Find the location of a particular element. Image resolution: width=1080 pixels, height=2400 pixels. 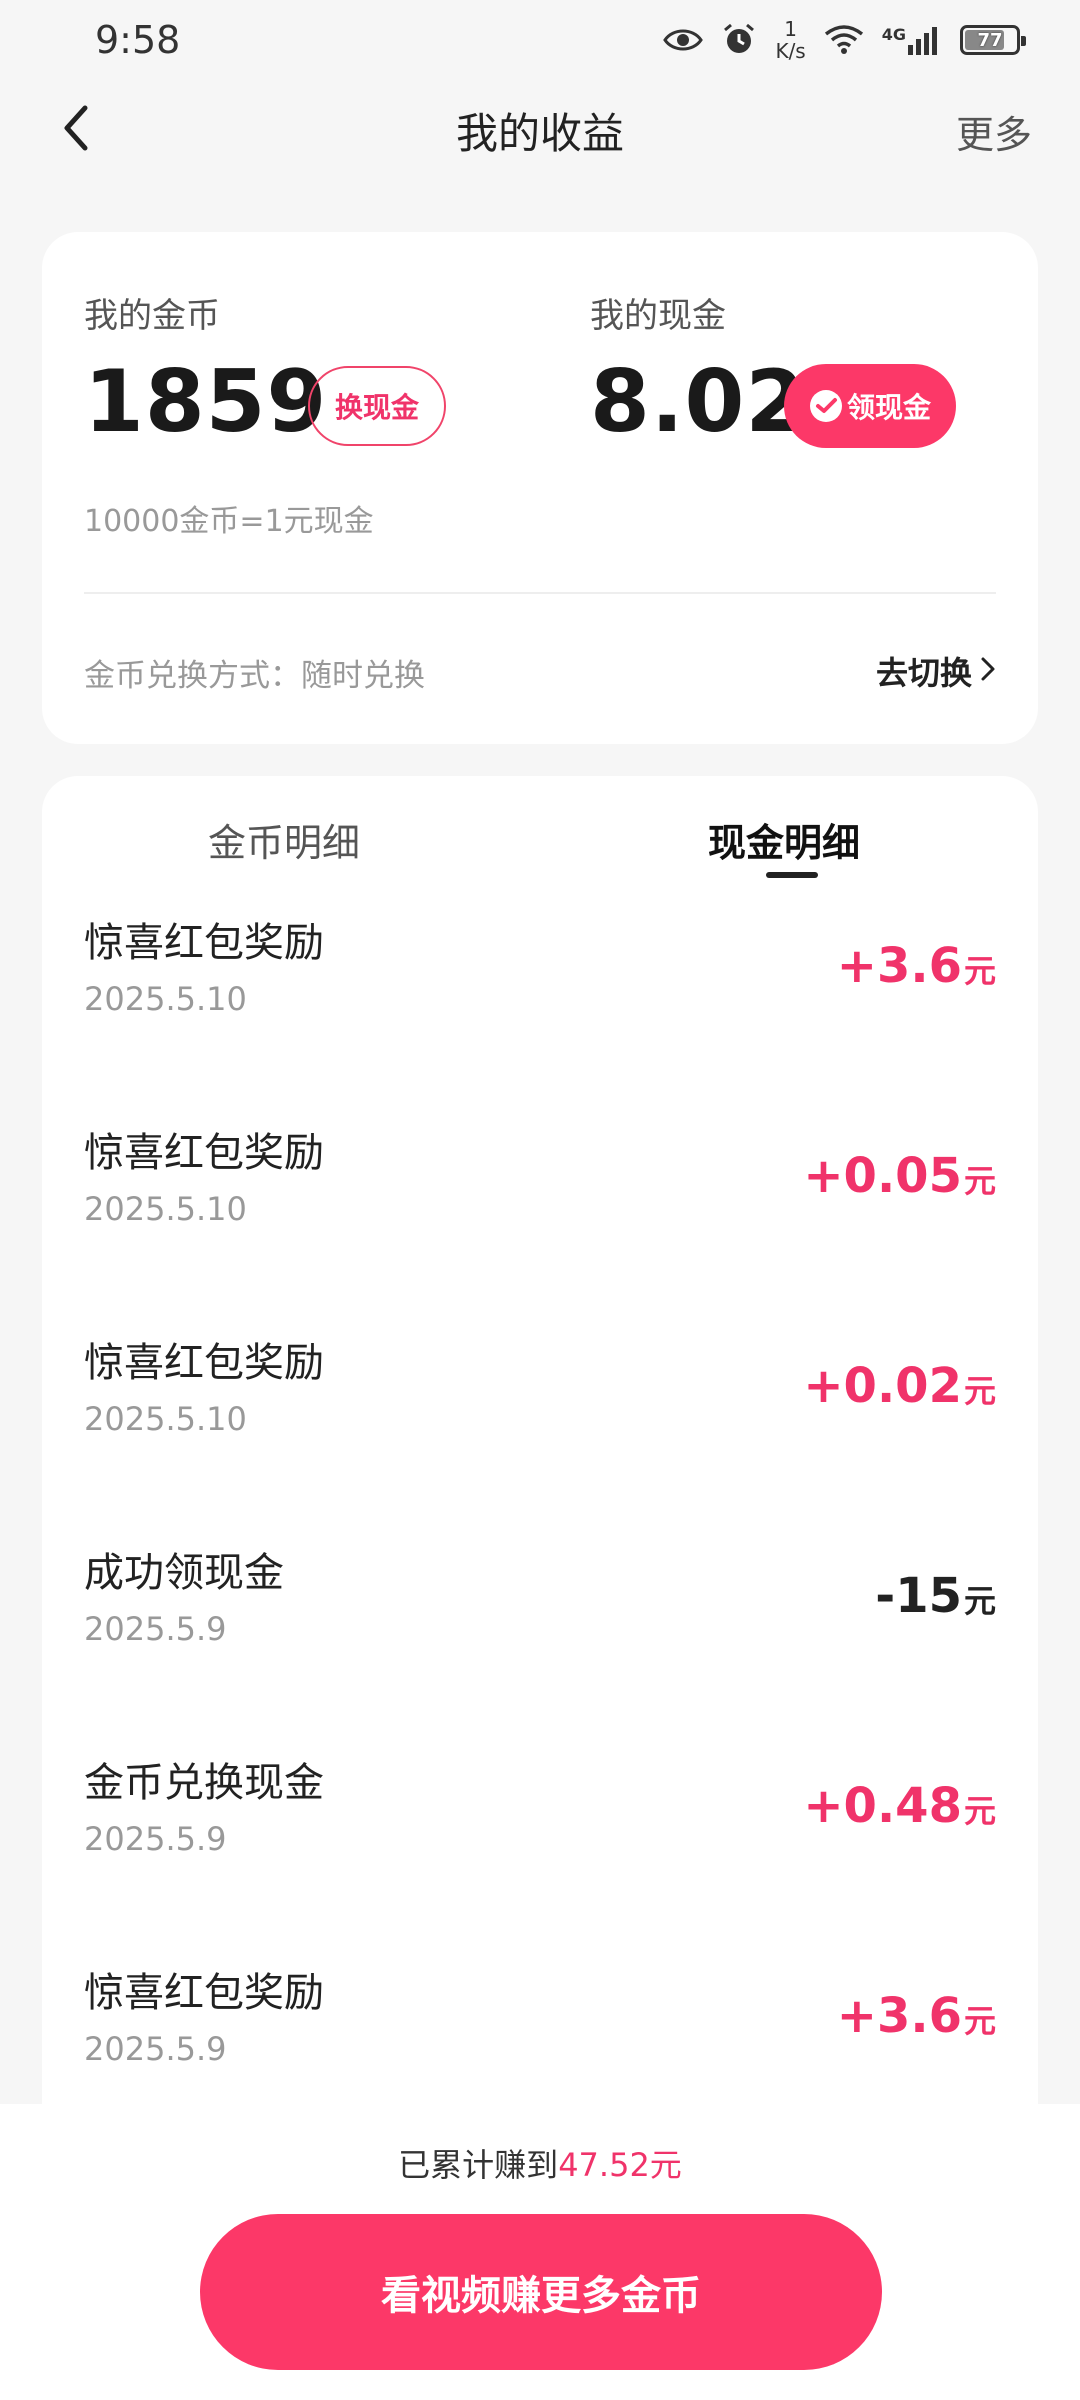

wifi-icon is located at coordinates (844, 40).